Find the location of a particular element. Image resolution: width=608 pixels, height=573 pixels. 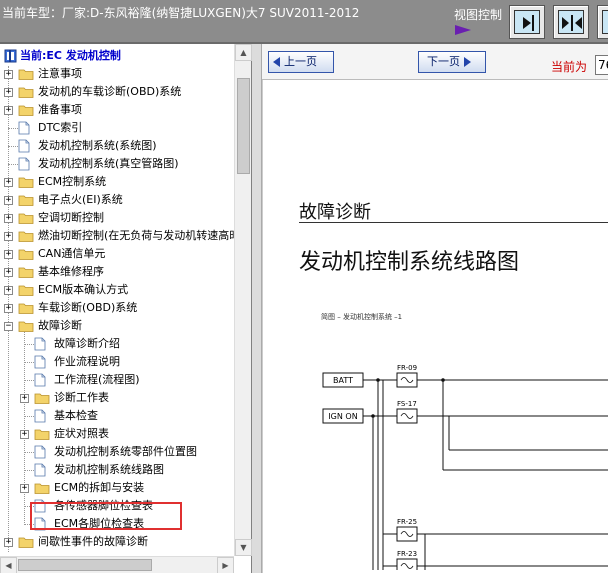

scroll-up-button: ▲ is located at coordinates (243, 52).